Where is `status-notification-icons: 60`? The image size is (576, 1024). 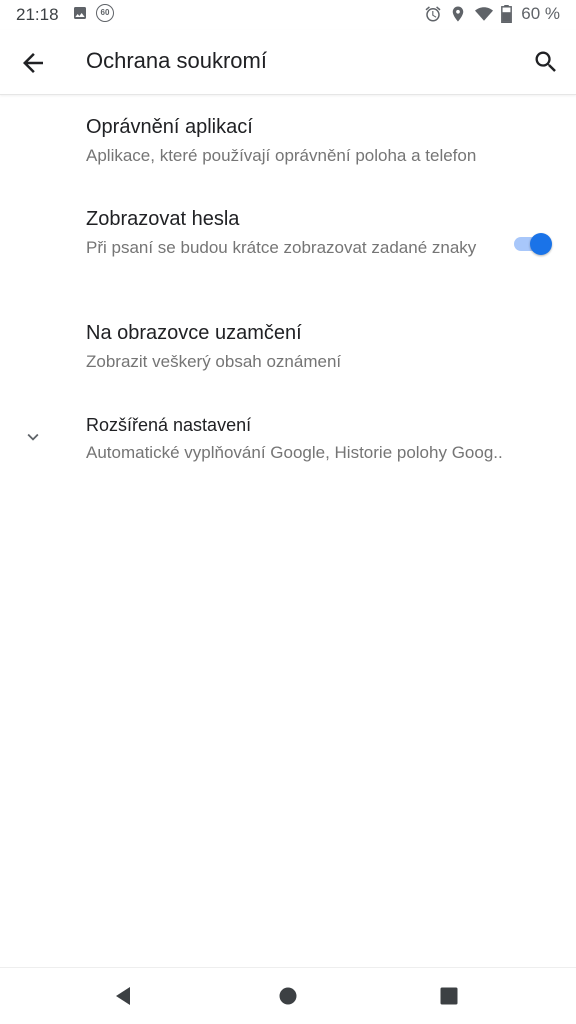 status-notification-icons: 60 is located at coordinates (93, 13).